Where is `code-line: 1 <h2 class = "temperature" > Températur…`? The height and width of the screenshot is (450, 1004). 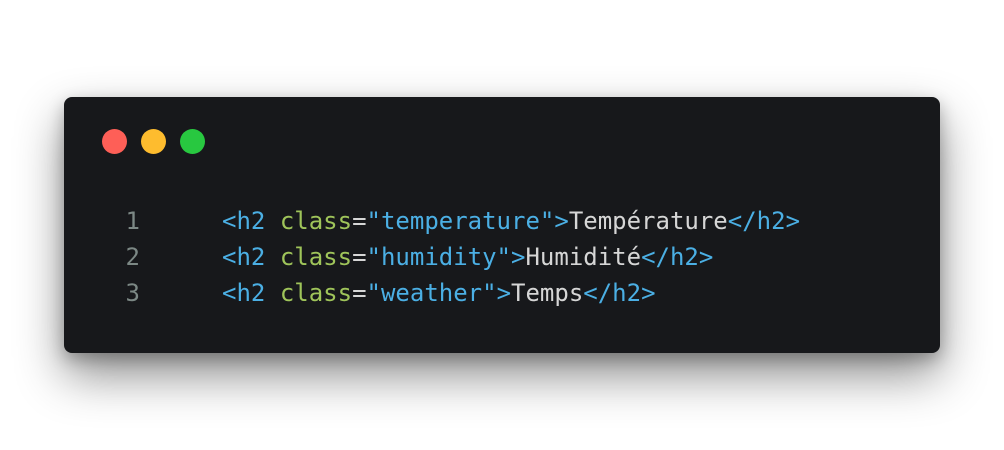 code-line: 1 <h2 class = "temperature" > Températur… is located at coordinates (432, 221).